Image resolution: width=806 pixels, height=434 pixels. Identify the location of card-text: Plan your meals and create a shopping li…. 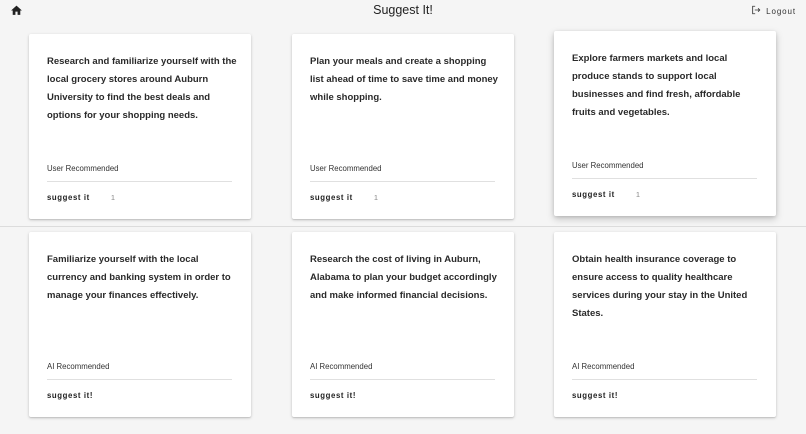
(404, 79).